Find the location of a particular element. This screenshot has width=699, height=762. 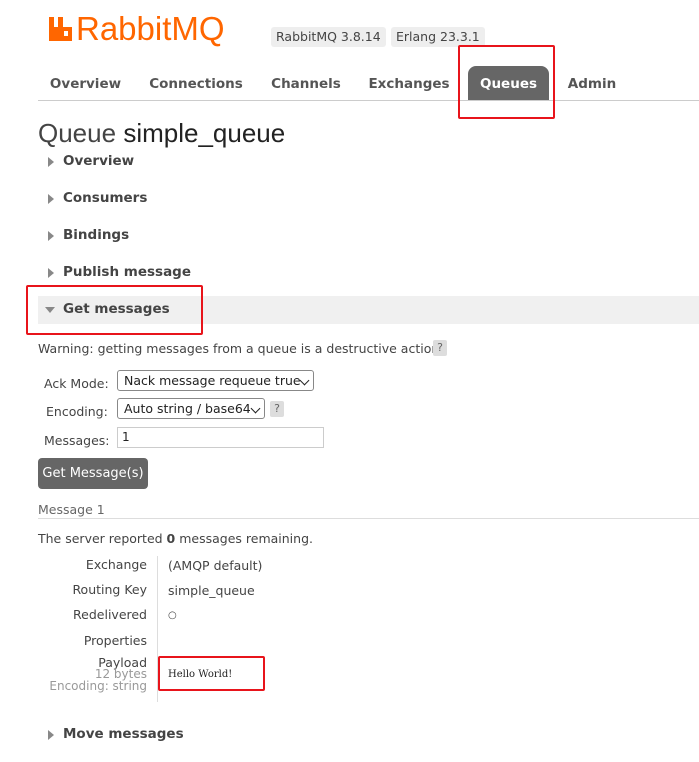

tab-exchanges: Exchanges is located at coordinates (409, 83).